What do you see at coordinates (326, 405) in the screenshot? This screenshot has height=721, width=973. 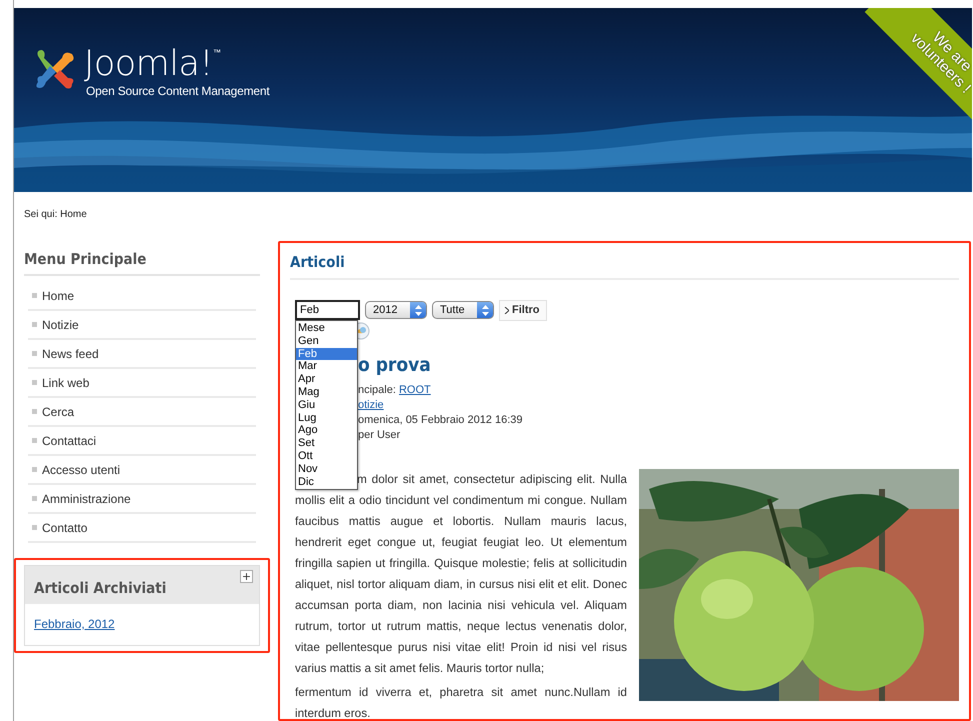 I see `dropdown-option: Giu` at bounding box center [326, 405].